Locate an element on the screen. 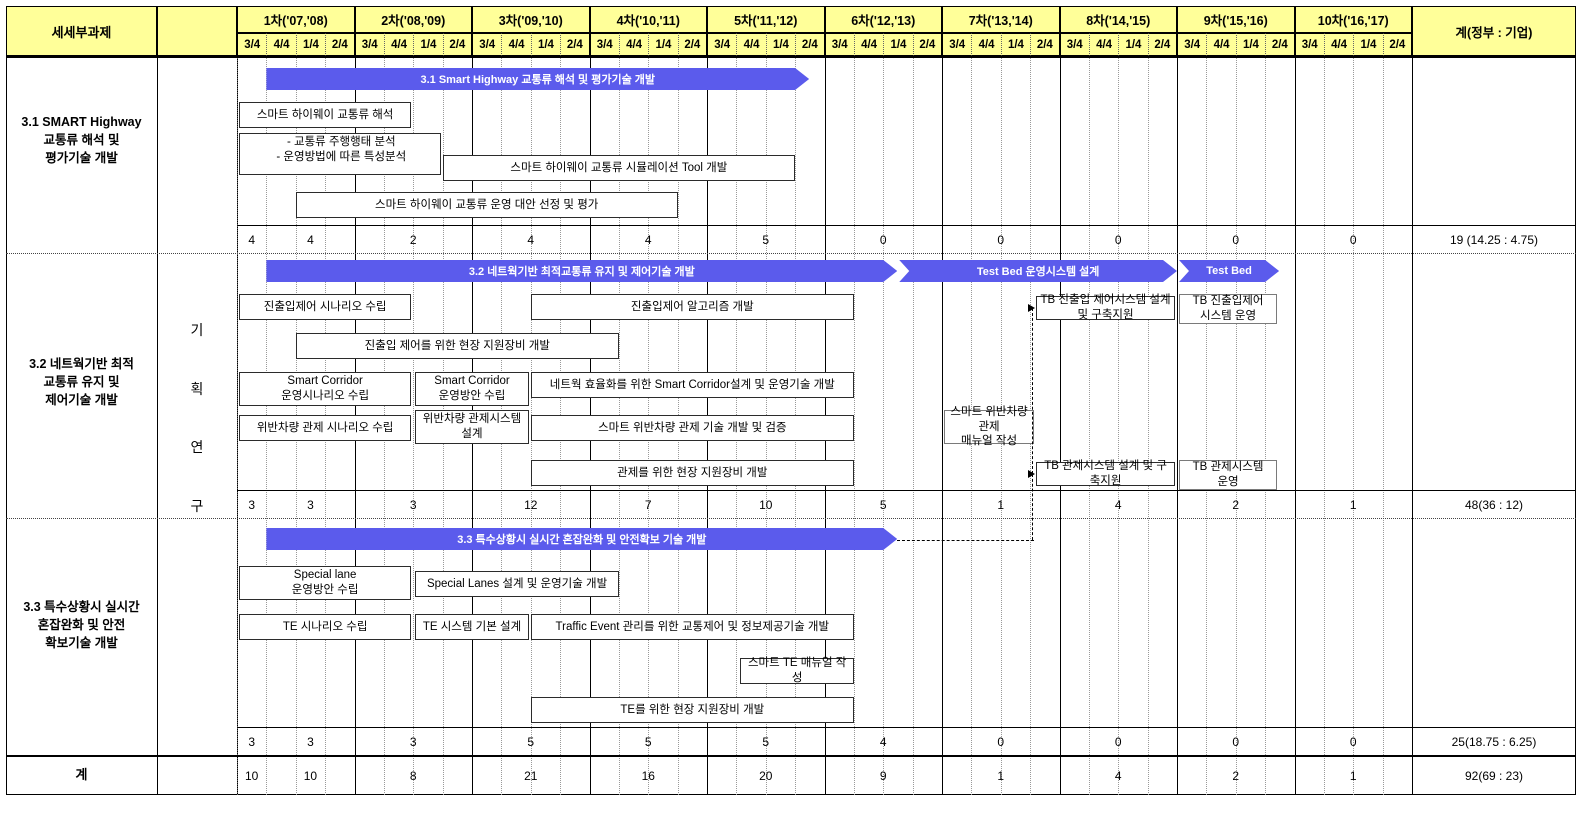  header-quarter-2-3: 1/4 is located at coordinates (428, 44).